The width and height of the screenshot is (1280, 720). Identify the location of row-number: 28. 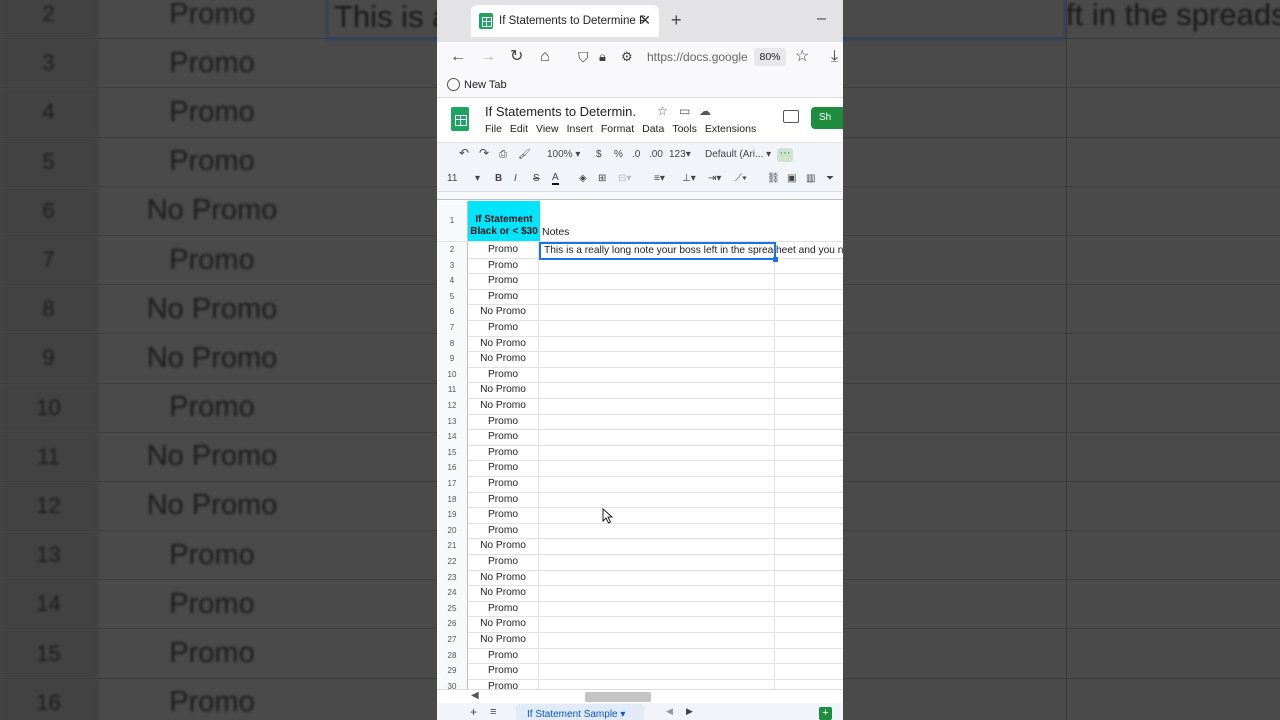
(452, 655).